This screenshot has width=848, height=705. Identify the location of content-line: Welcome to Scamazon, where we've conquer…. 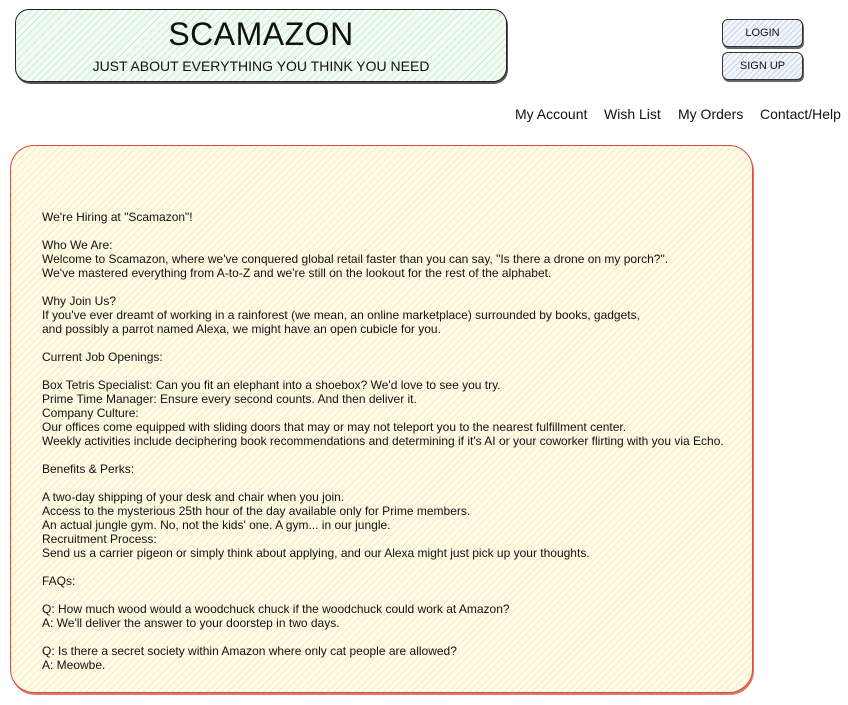
(355, 259).